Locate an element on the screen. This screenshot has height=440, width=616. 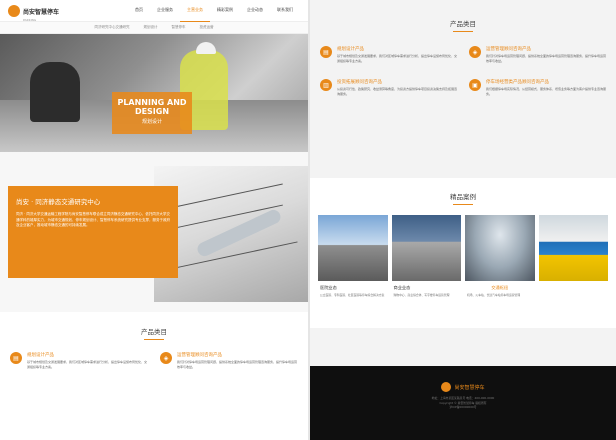
parking-icon: ▣ is located at coordinates (475, 85).